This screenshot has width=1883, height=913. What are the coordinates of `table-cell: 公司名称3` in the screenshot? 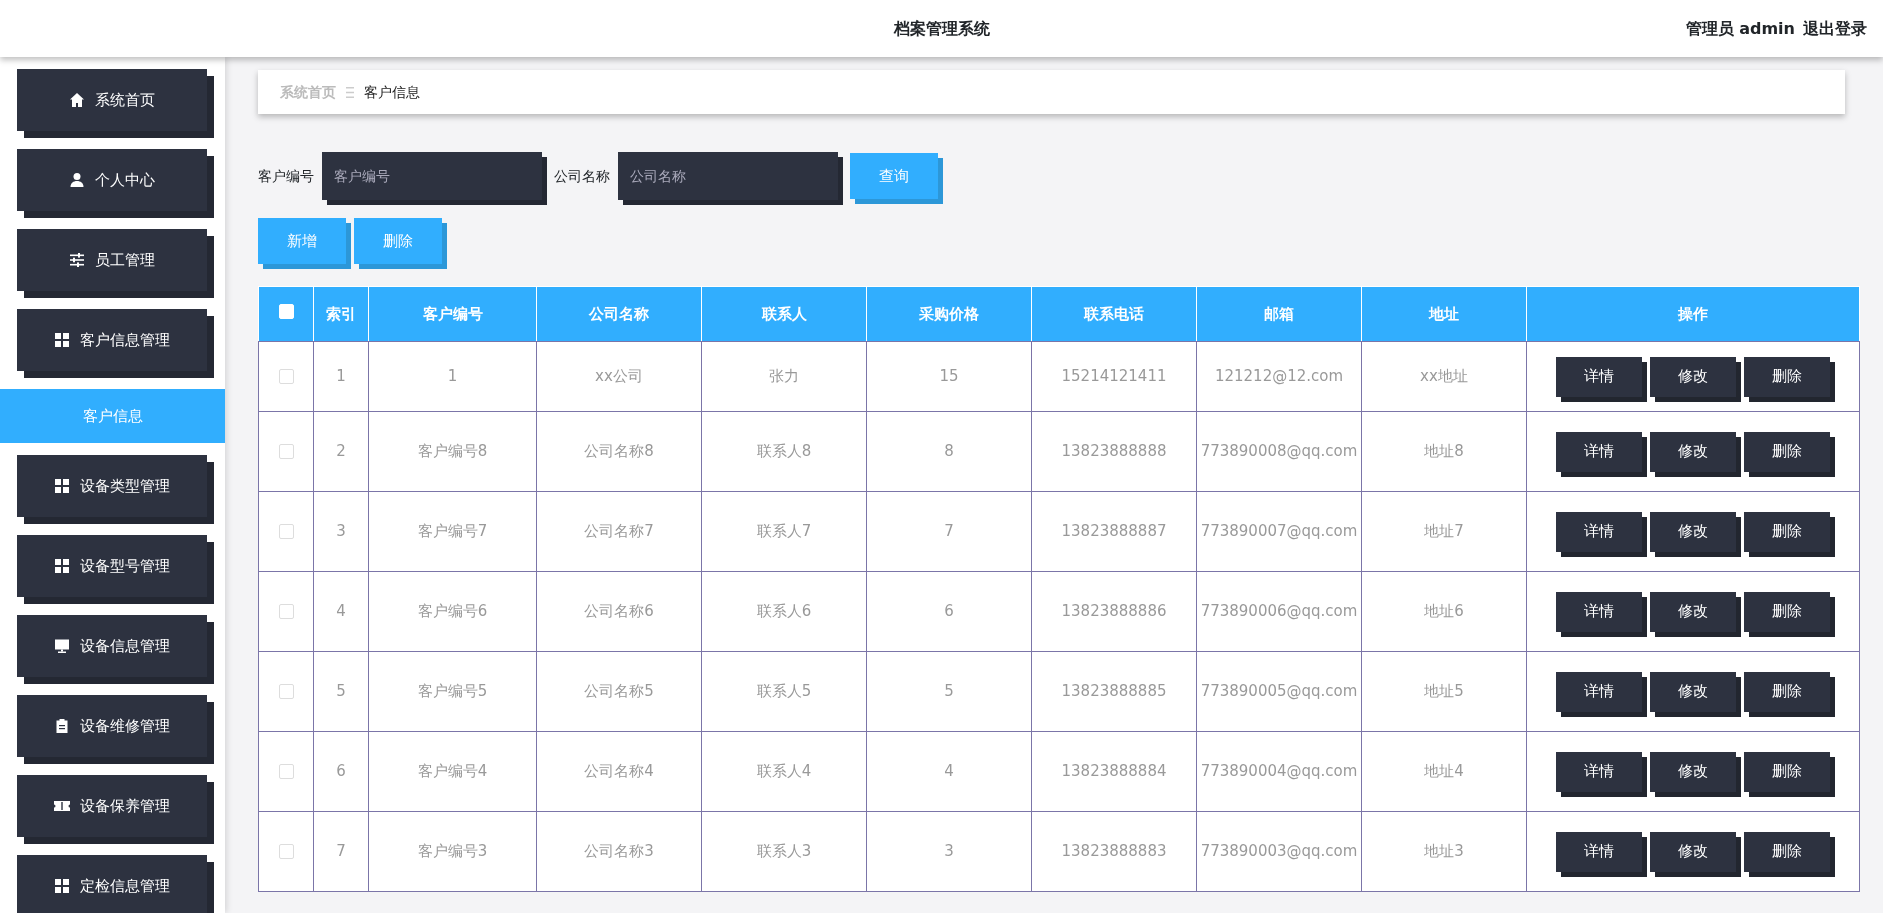 It's located at (619, 851).